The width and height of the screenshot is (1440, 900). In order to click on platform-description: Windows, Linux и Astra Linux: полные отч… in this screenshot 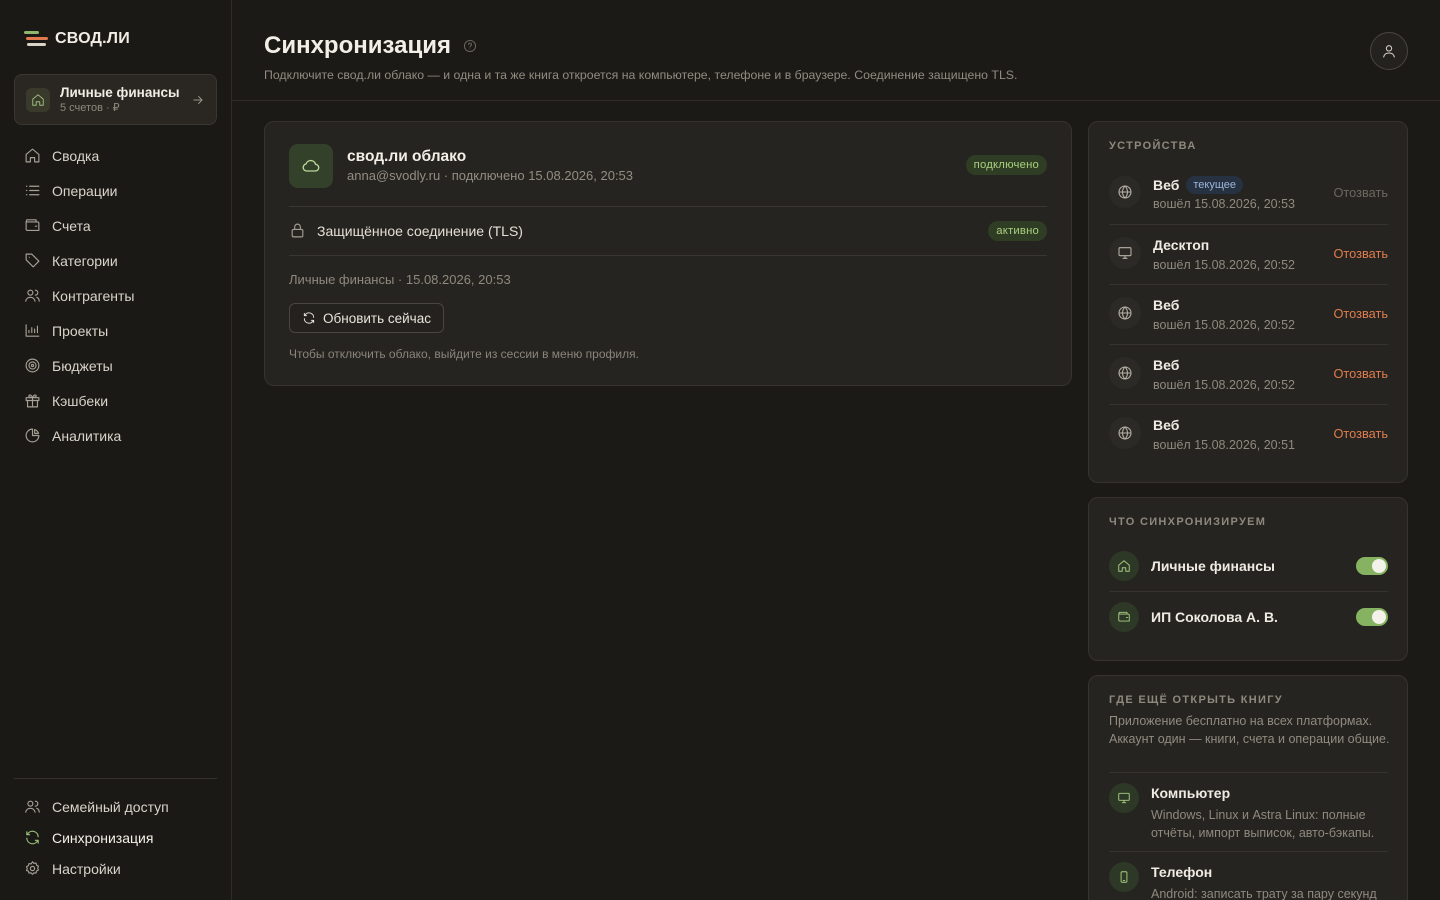, I will do `click(1263, 824)`.